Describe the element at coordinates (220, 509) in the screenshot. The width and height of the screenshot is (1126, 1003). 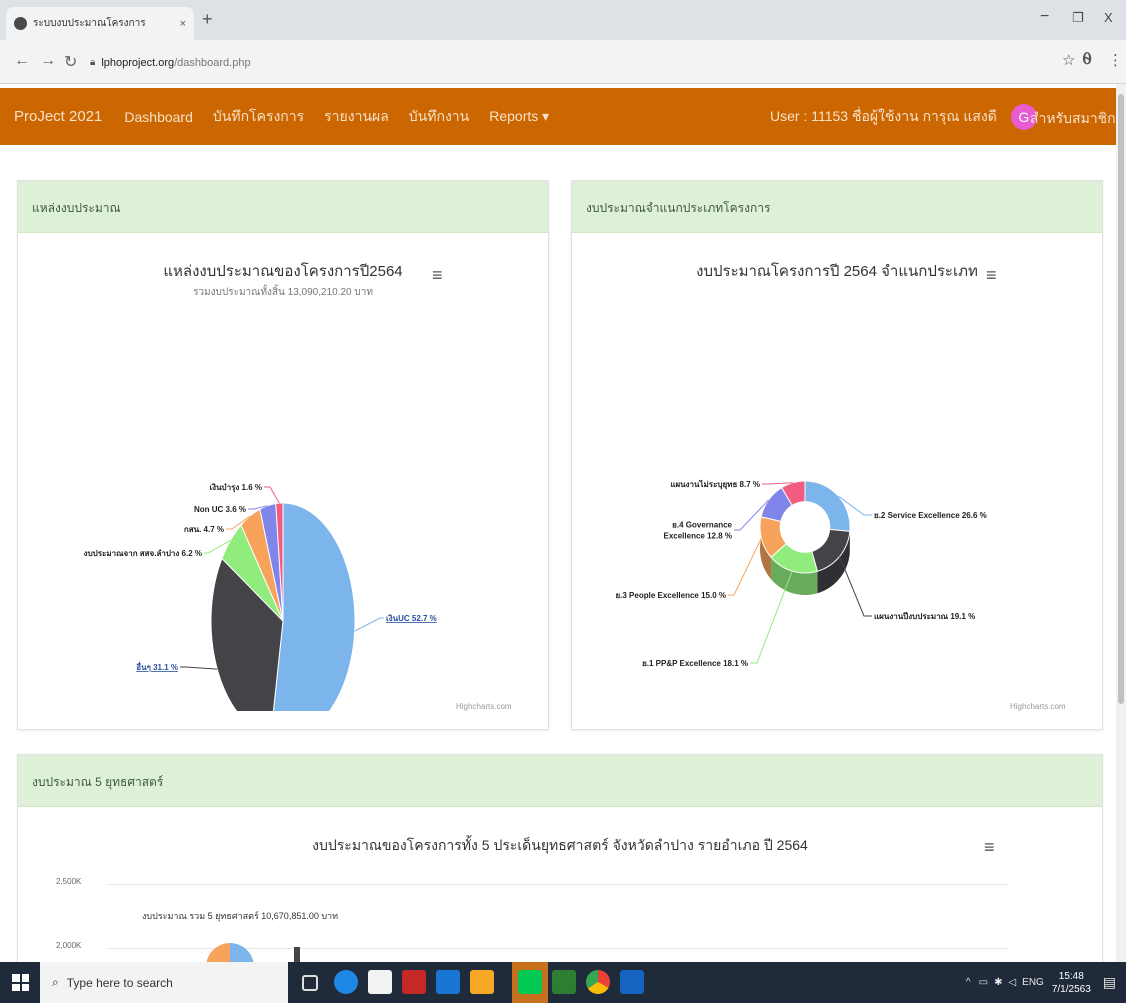
I see `data-label: Non UC 3.6 %` at that location.